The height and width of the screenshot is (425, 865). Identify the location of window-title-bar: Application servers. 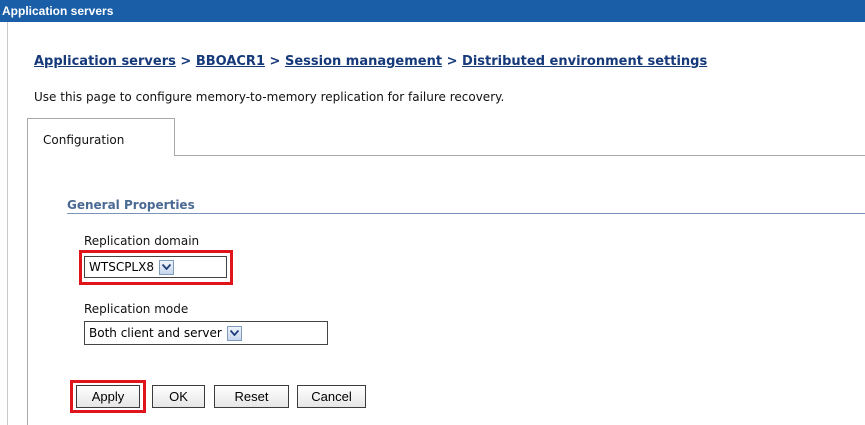
(432, 11).